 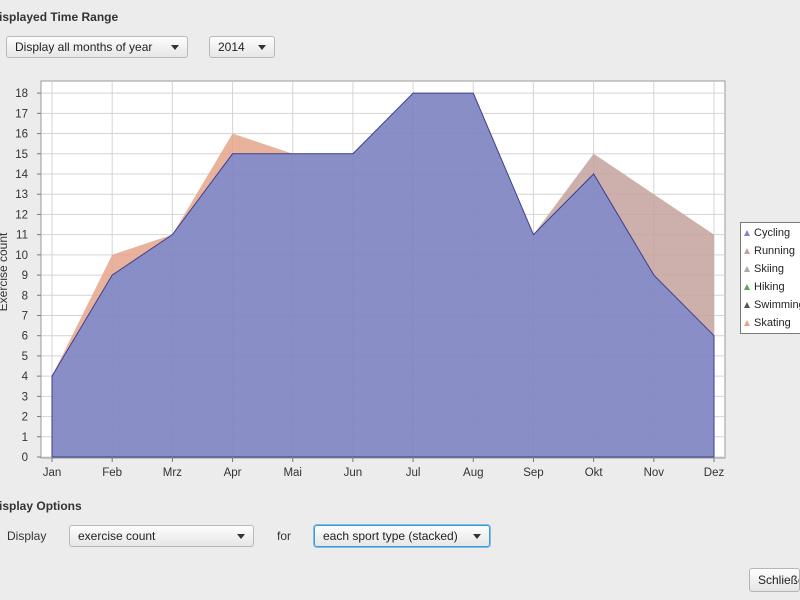 I want to click on x-tick-label: Jun, so click(x=353, y=473).